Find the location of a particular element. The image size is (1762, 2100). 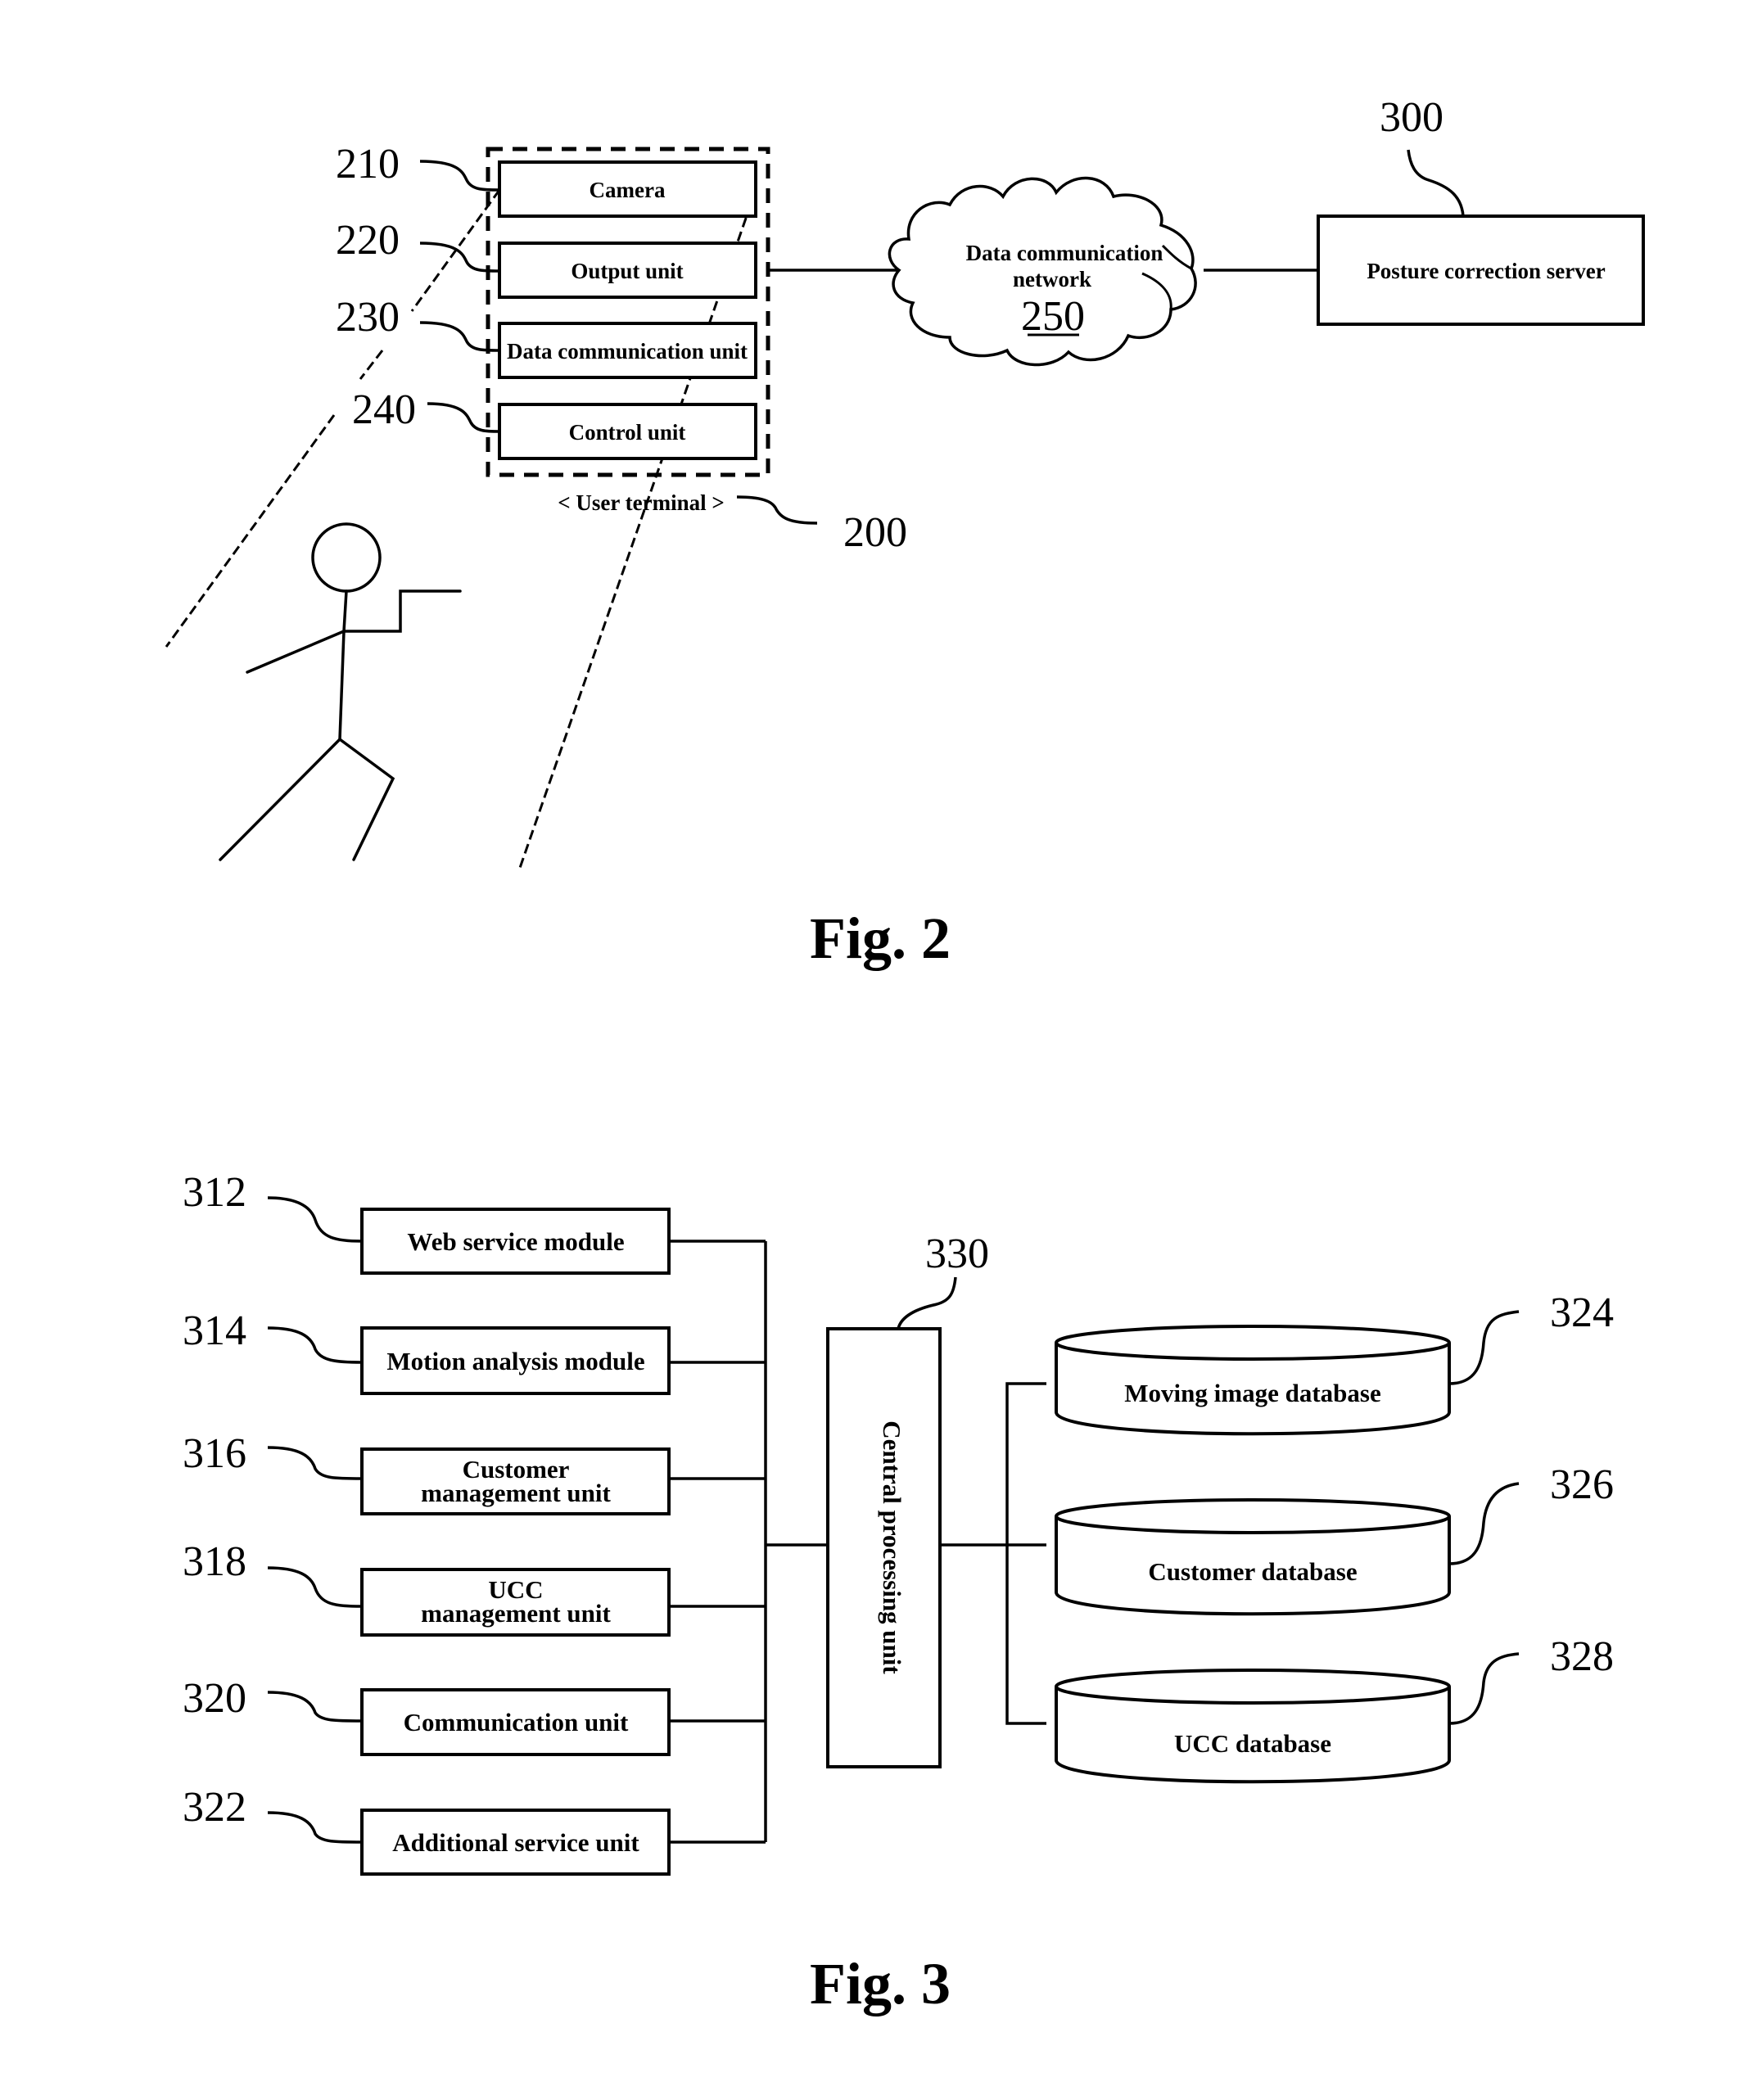

module-label: Communication unit is located at coordinates (516, 1722).